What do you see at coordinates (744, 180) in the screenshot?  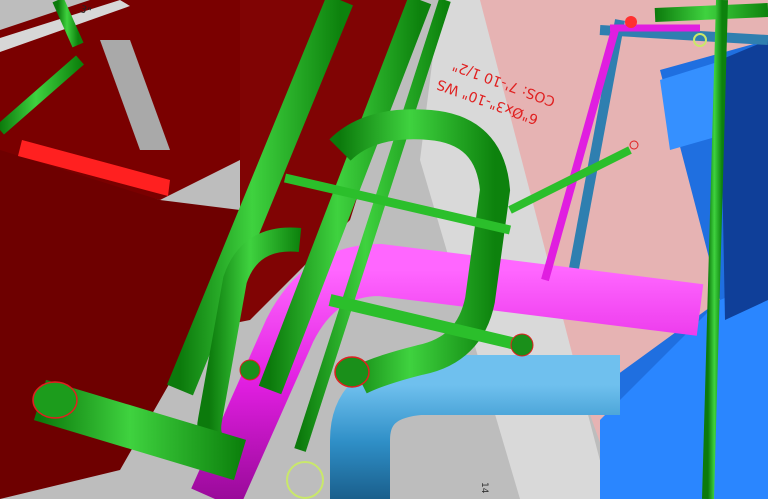 I see `equipment-unit-side` at bounding box center [744, 180].